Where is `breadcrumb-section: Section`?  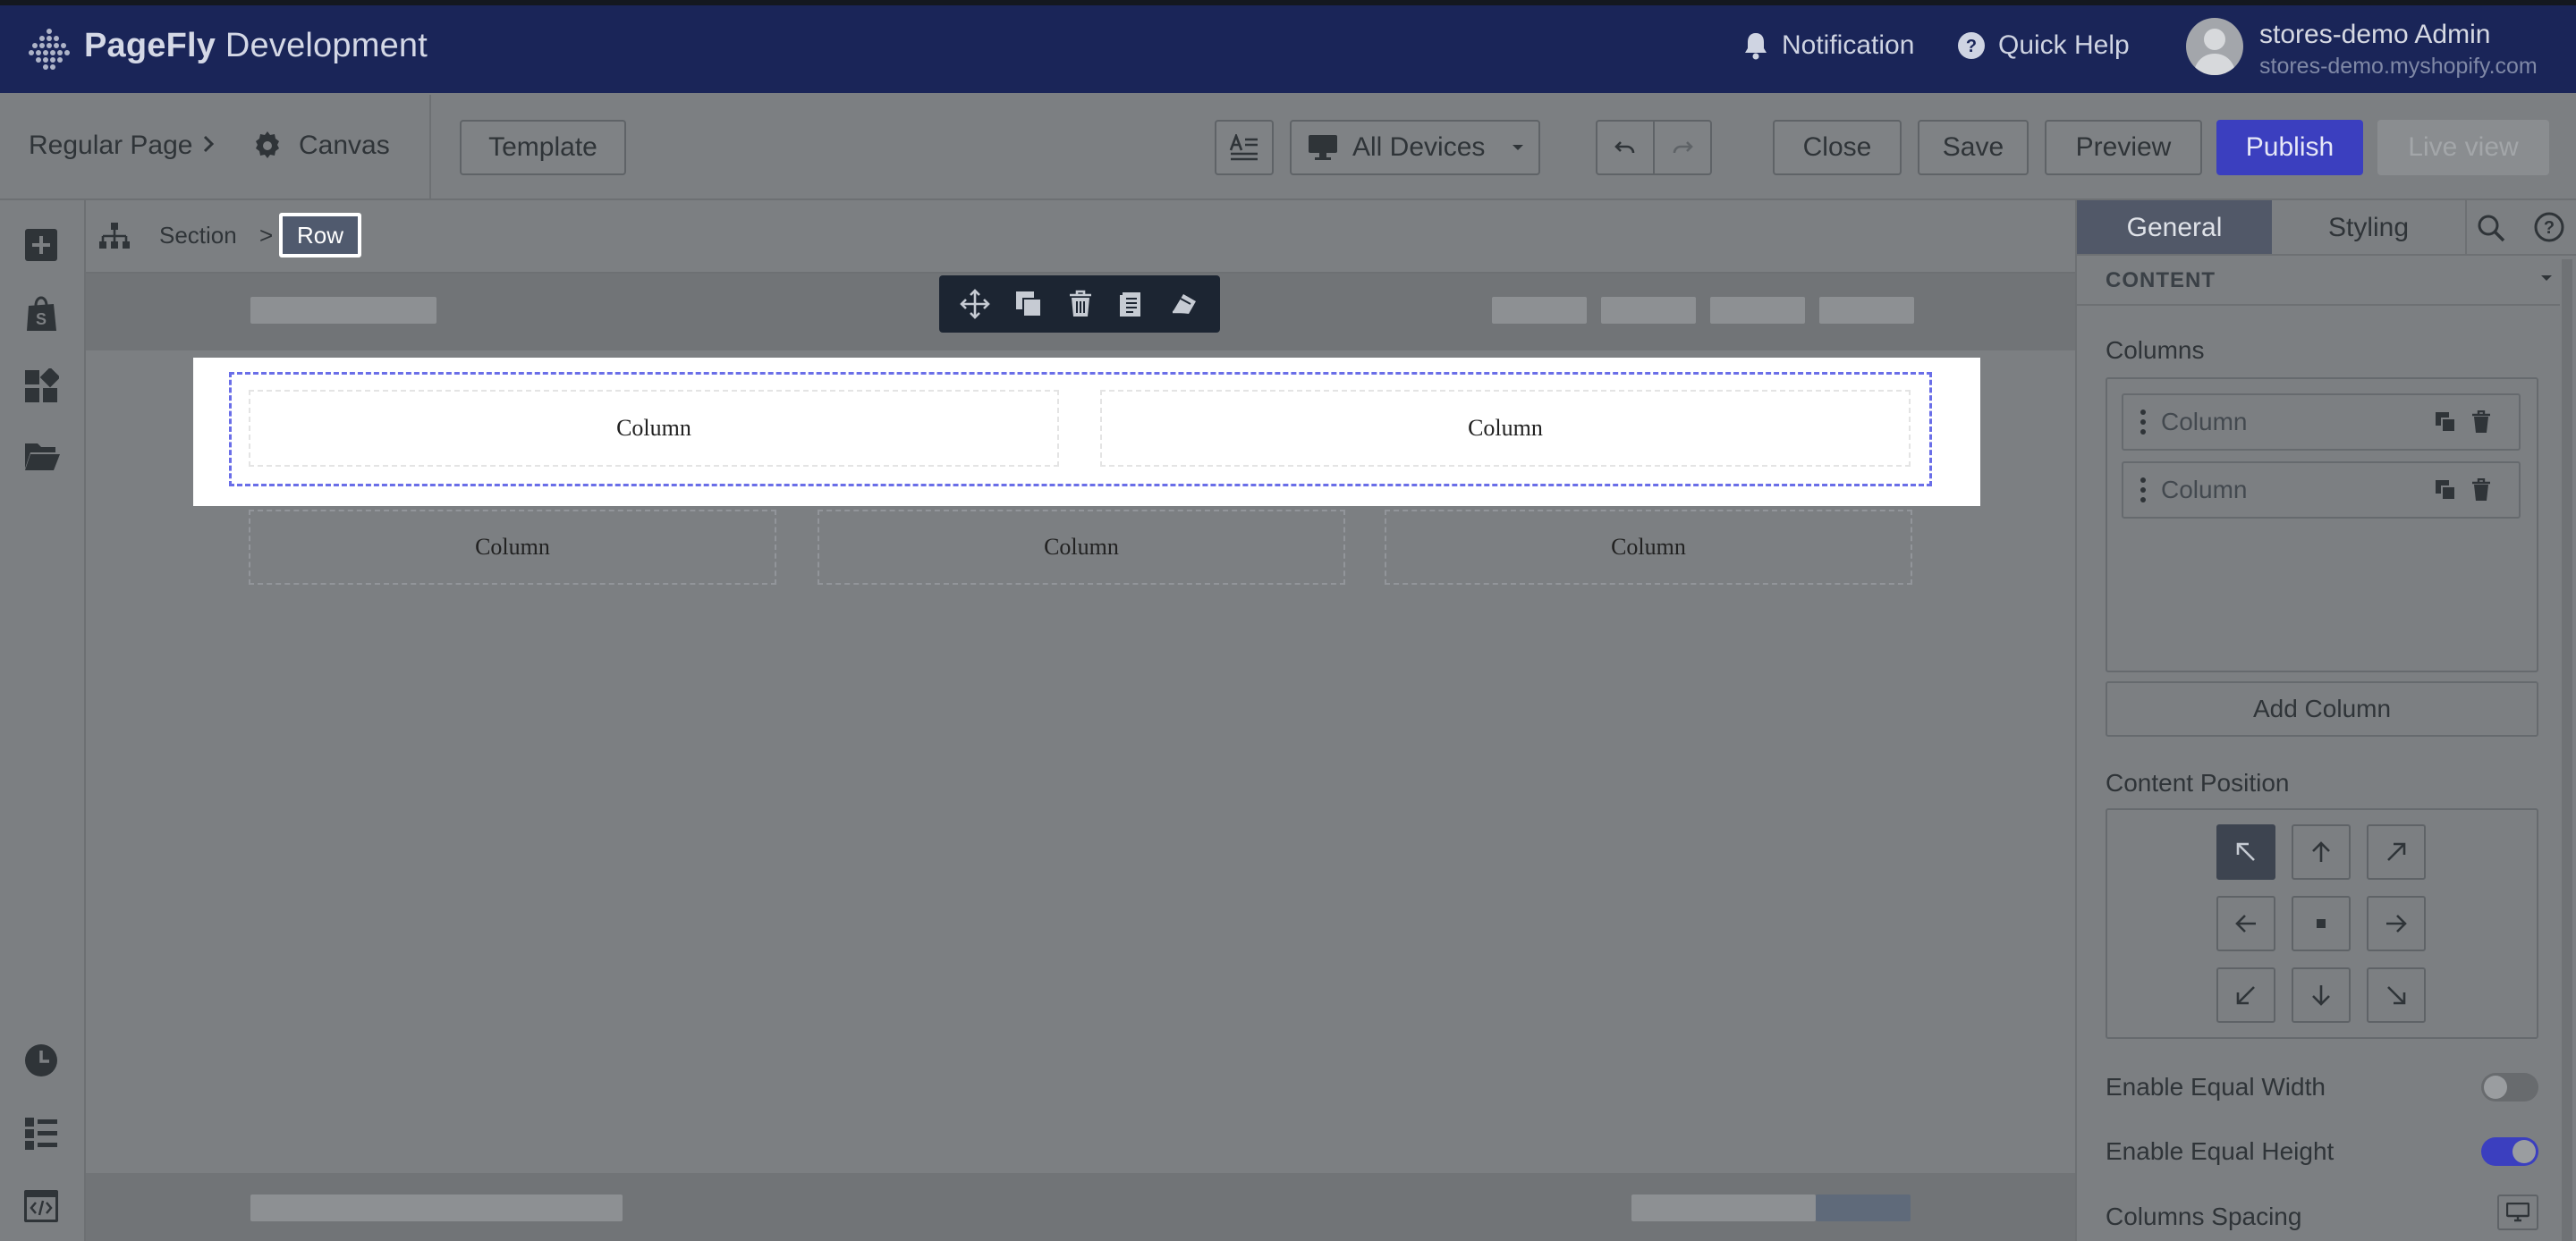 breadcrumb-section: Section is located at coordinates (198, 235).